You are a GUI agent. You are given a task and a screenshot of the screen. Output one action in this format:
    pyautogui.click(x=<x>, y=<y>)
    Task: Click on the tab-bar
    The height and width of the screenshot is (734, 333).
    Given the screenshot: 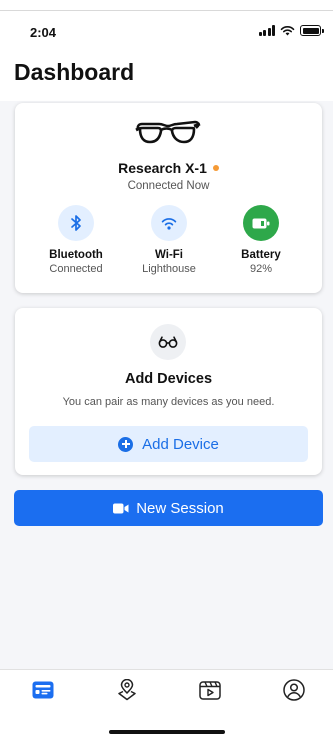 What is the action you would take?
    pyautogui.click(x=166, y=701)
    